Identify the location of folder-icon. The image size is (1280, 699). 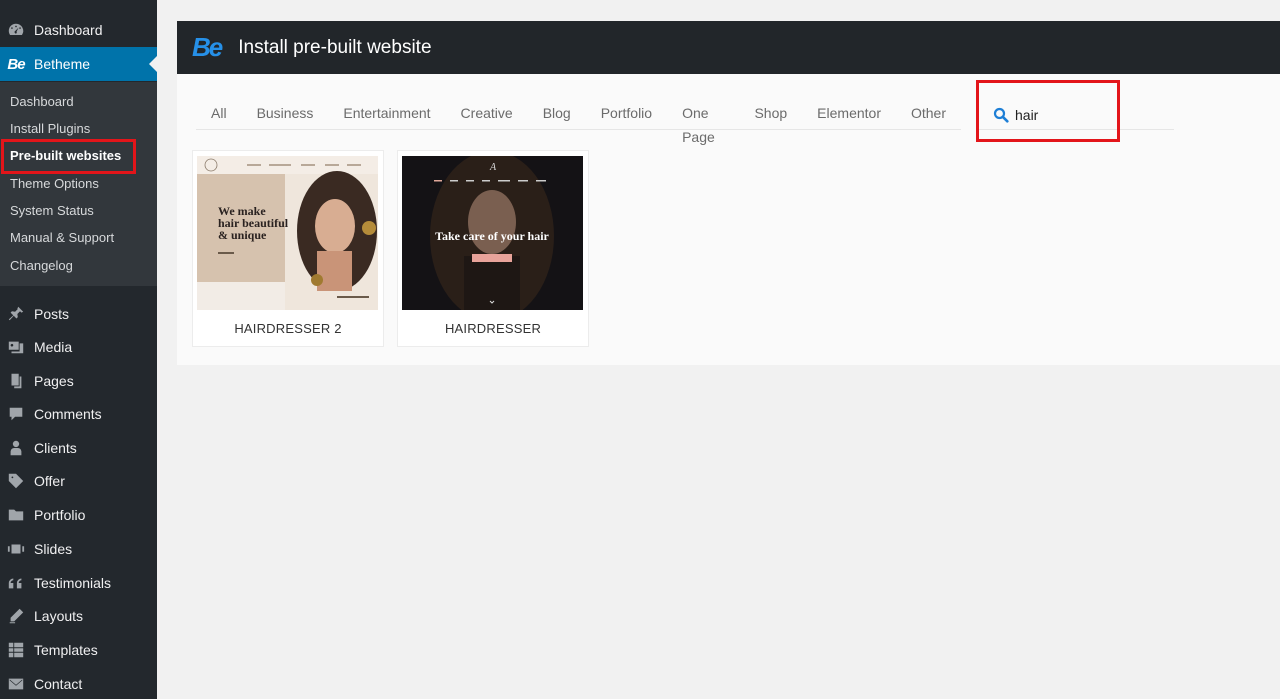
(16, 515).